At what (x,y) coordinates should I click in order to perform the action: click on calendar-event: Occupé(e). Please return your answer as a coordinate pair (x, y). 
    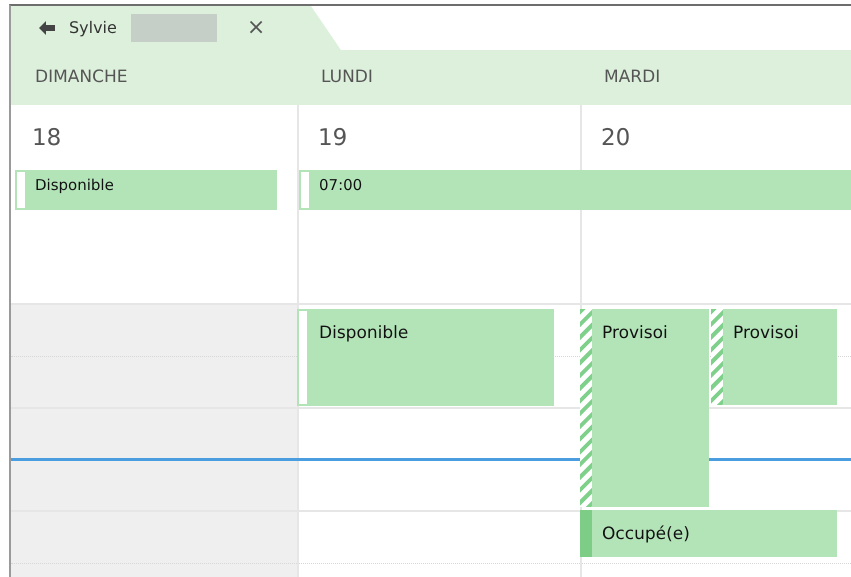
    Looking at the image, I should click on (708, 533).